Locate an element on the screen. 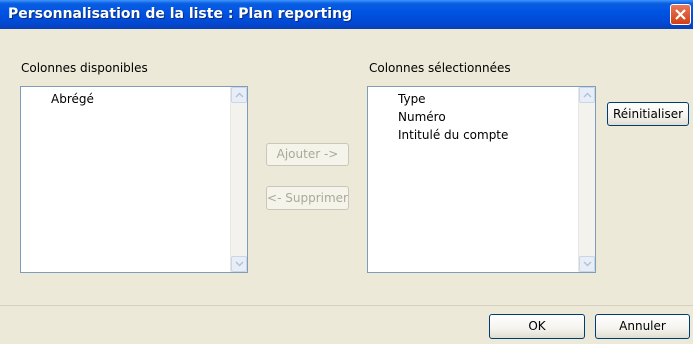 The width and height of the screenshot is (693, 344). add-column-button: Ajouter -> is located at coordinates (307, 154).